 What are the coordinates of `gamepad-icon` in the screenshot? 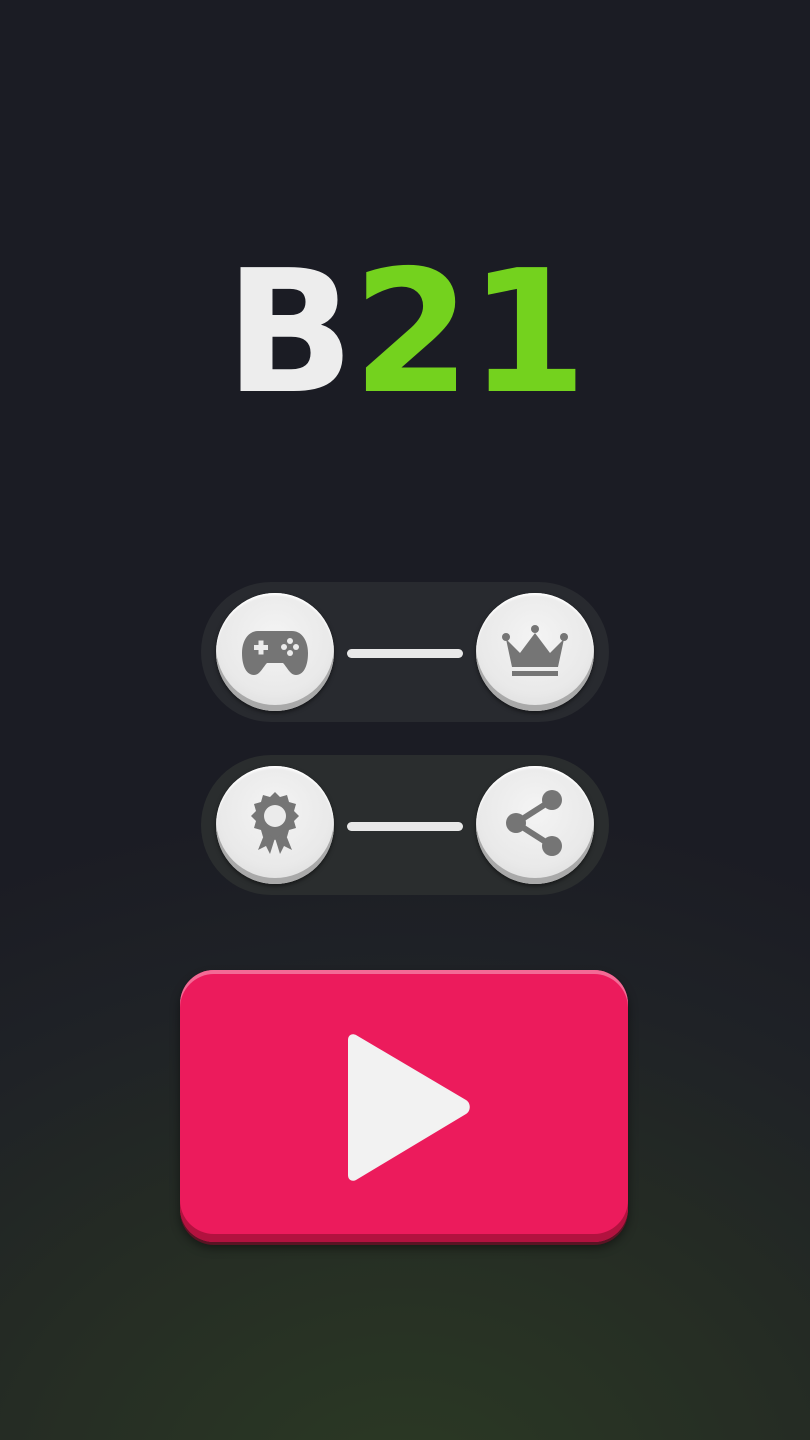 It's located at (275, 653).